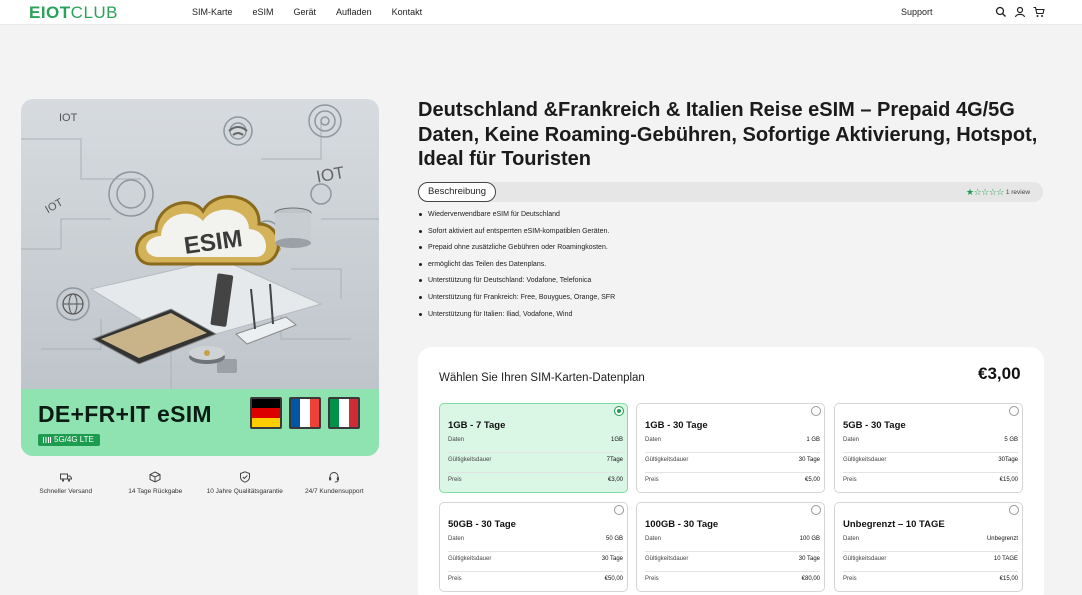 The image size is (1082, 595). Describe the element at coordinates (305, 12) in the screenshot. I see `nav-item-geraet: Gerät` at that location.